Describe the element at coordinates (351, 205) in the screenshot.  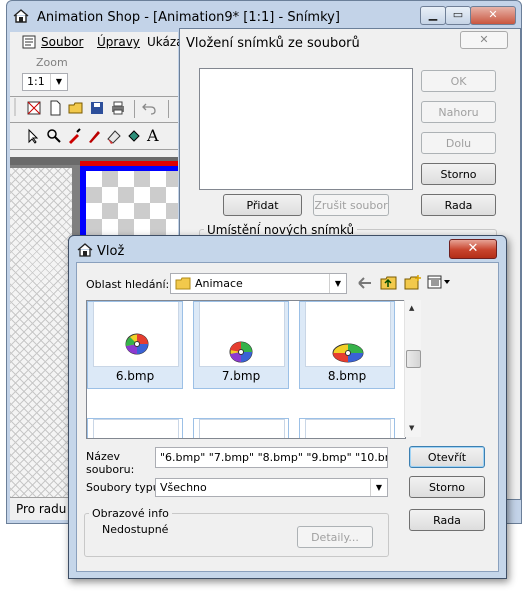
I see `remove-file-button: Zrušit soubor` at that location.